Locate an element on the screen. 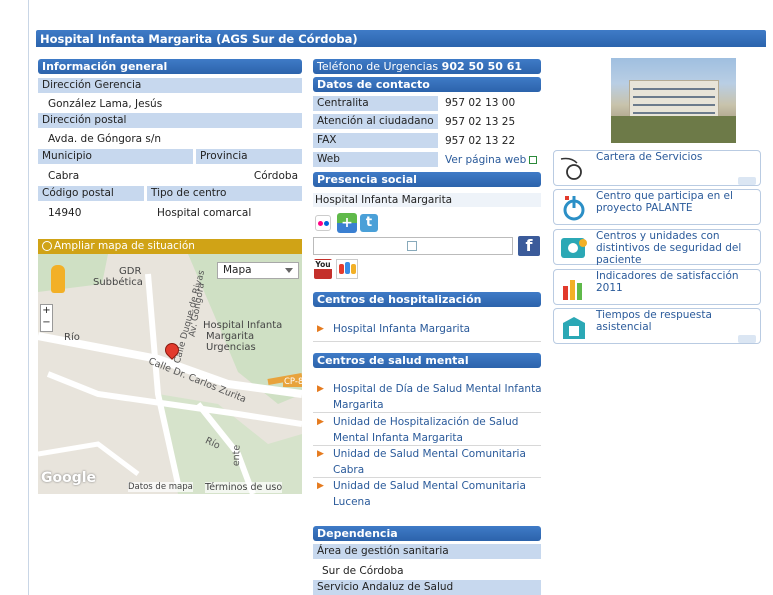 This screenshot has height=595, width=773. service-label: Indicadores de satisfacción 2011 is located at coordinates (667, 282).